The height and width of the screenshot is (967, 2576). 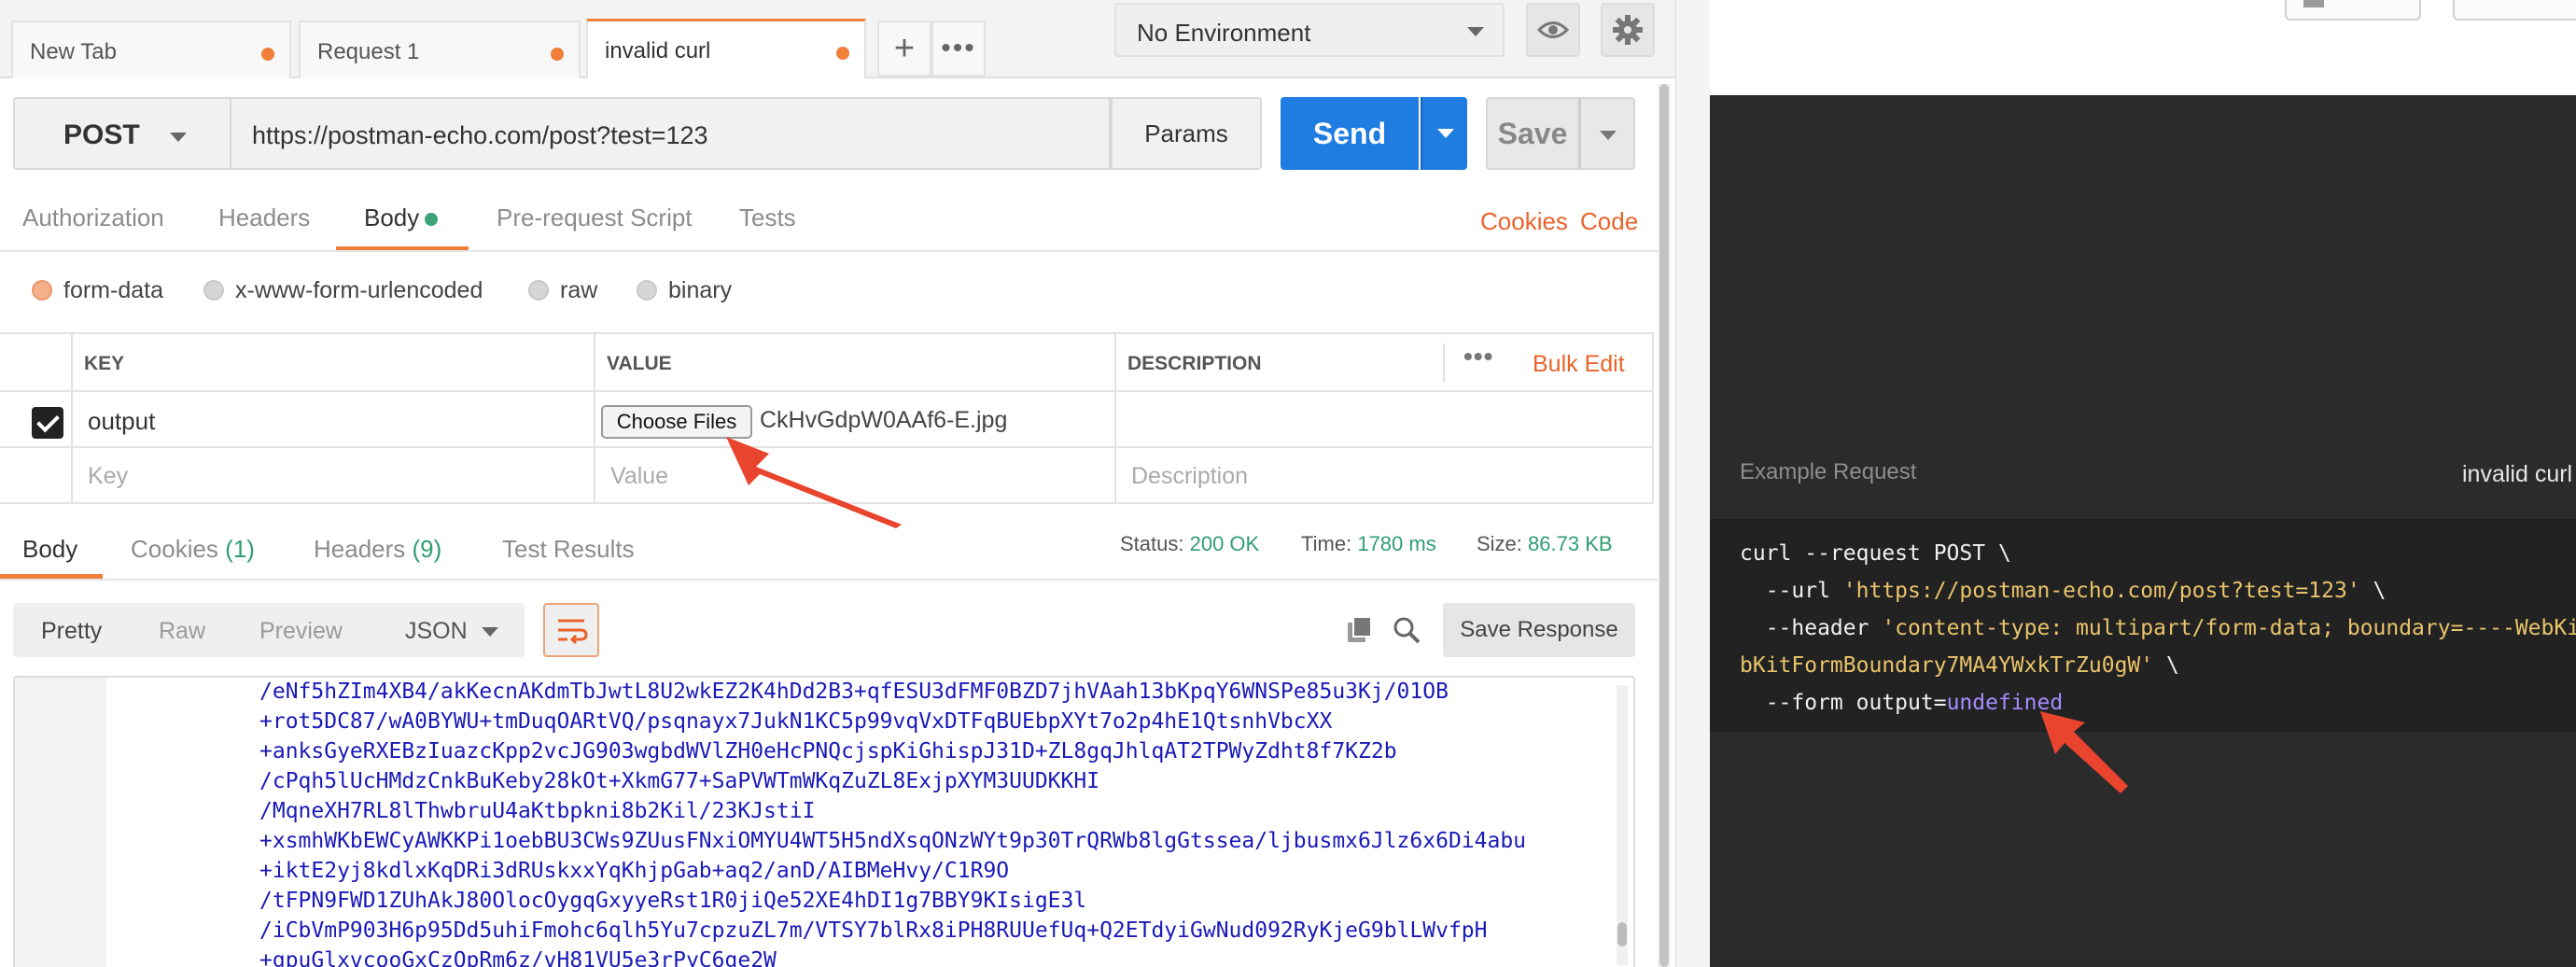 I want to click on code-string: bKitFormBoundary7MA4YWxkTrZu0gW', so click(x=1947, y=665).